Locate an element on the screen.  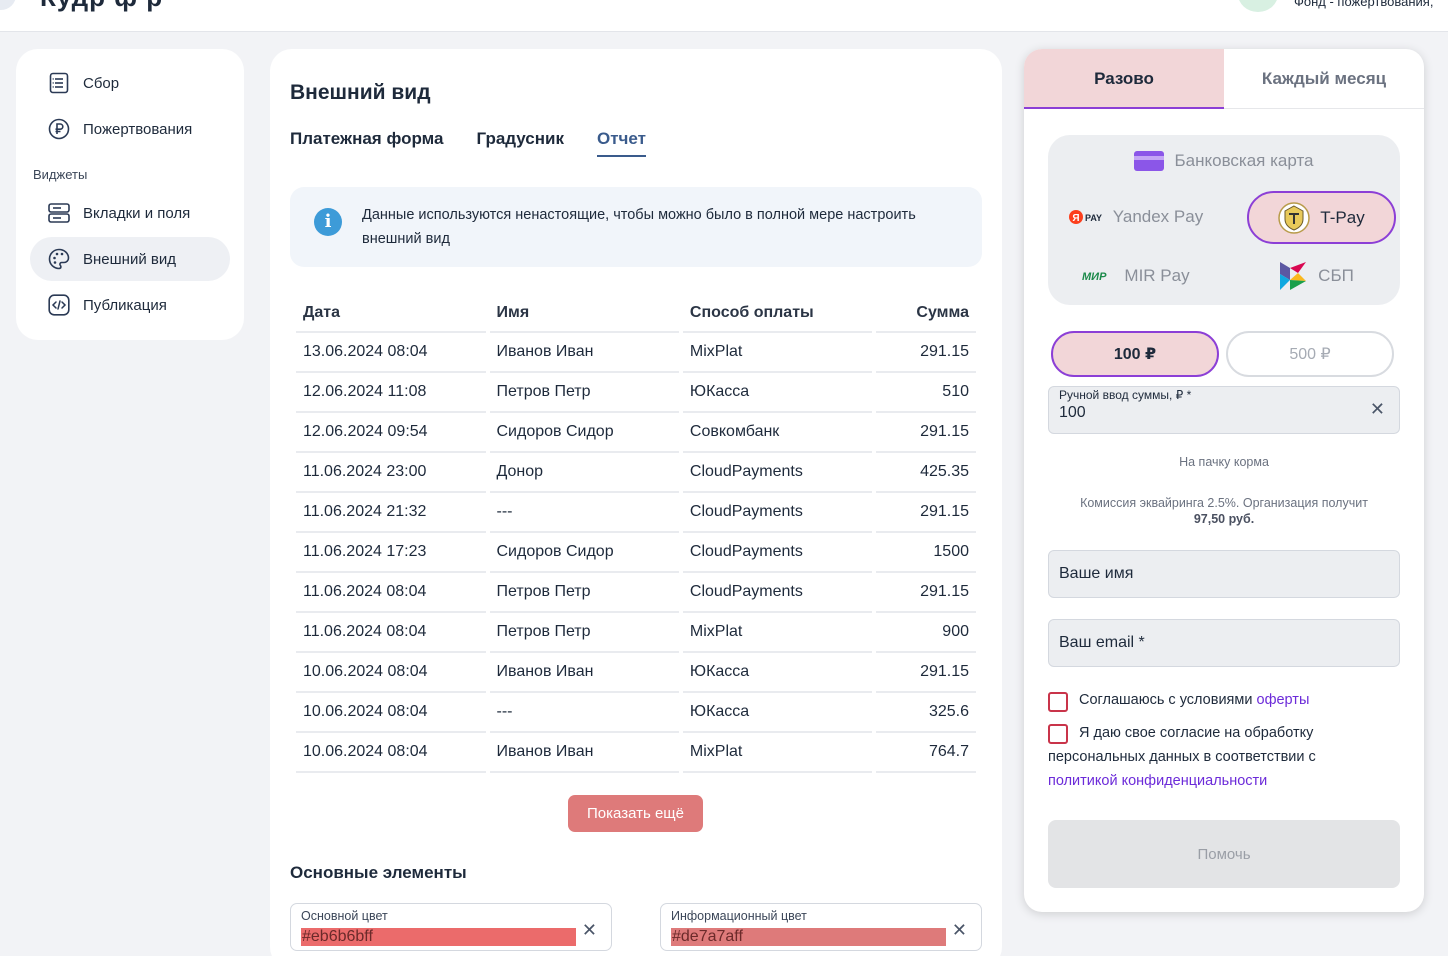
sidebar-item-publication: Публикация is located at coordinates (130, 305).